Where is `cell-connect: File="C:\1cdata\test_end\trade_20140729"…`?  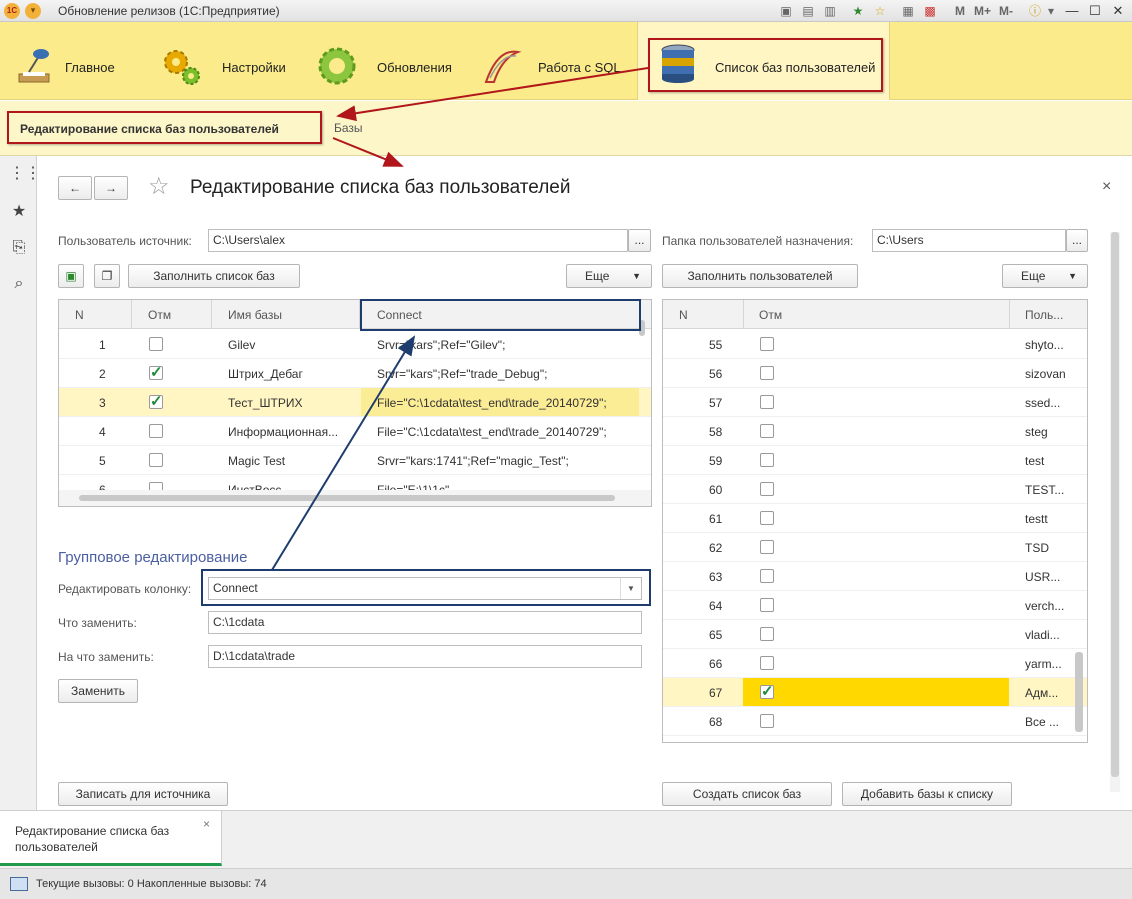
cell-connect: File="C:\1cdata\test_end\trade_20140729"… is located at coordinates (500, 402).